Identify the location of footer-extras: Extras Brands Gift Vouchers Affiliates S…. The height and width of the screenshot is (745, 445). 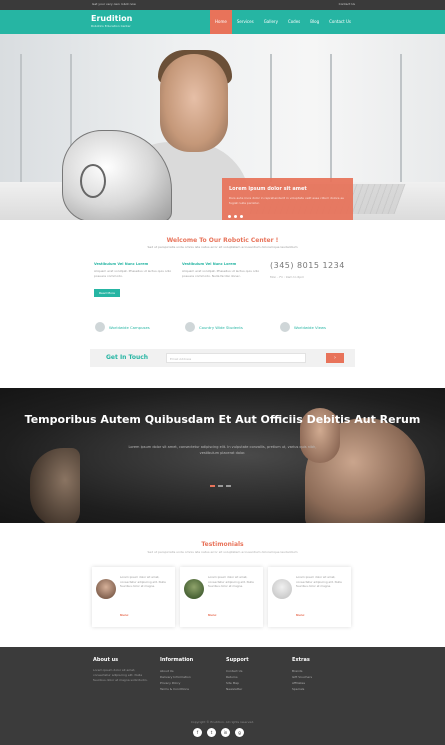
(322, 674).